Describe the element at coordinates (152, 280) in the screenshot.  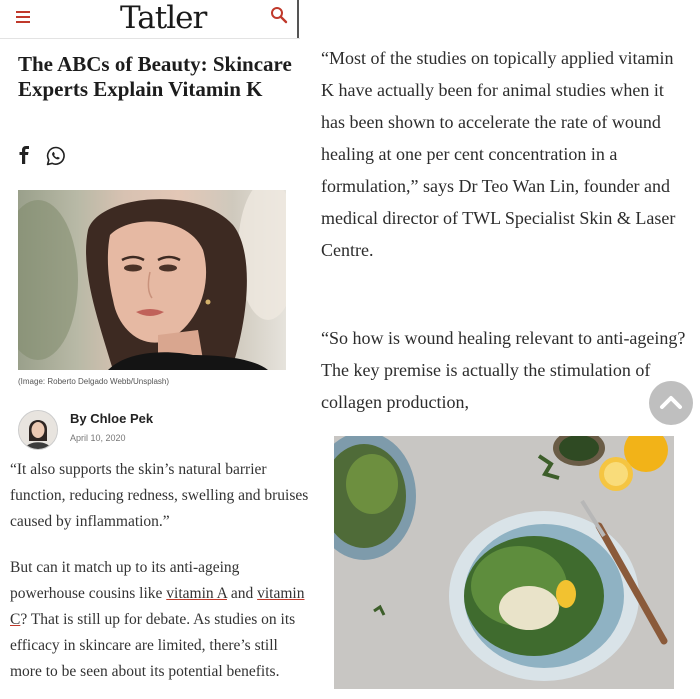
I see `hero-image-woman-portrait` at that location.